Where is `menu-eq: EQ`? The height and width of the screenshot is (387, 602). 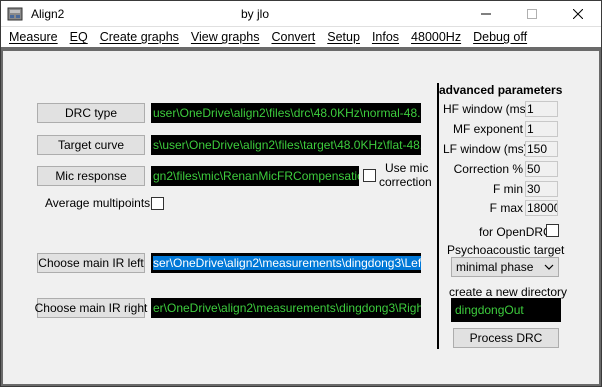 menu-eq: EQ is located at coordinates (79, 37).